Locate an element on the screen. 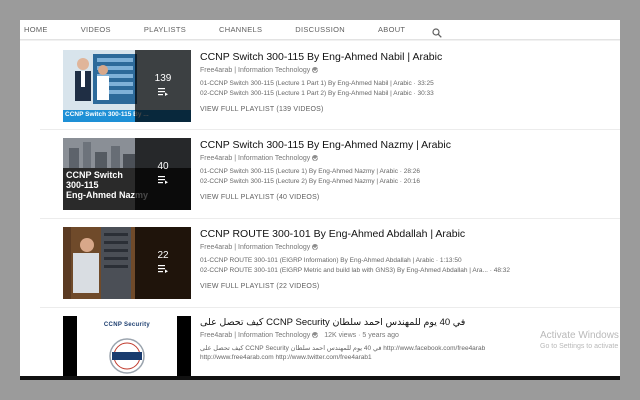  tab-channels: CHANNELS is located at coordinates (240, 29).